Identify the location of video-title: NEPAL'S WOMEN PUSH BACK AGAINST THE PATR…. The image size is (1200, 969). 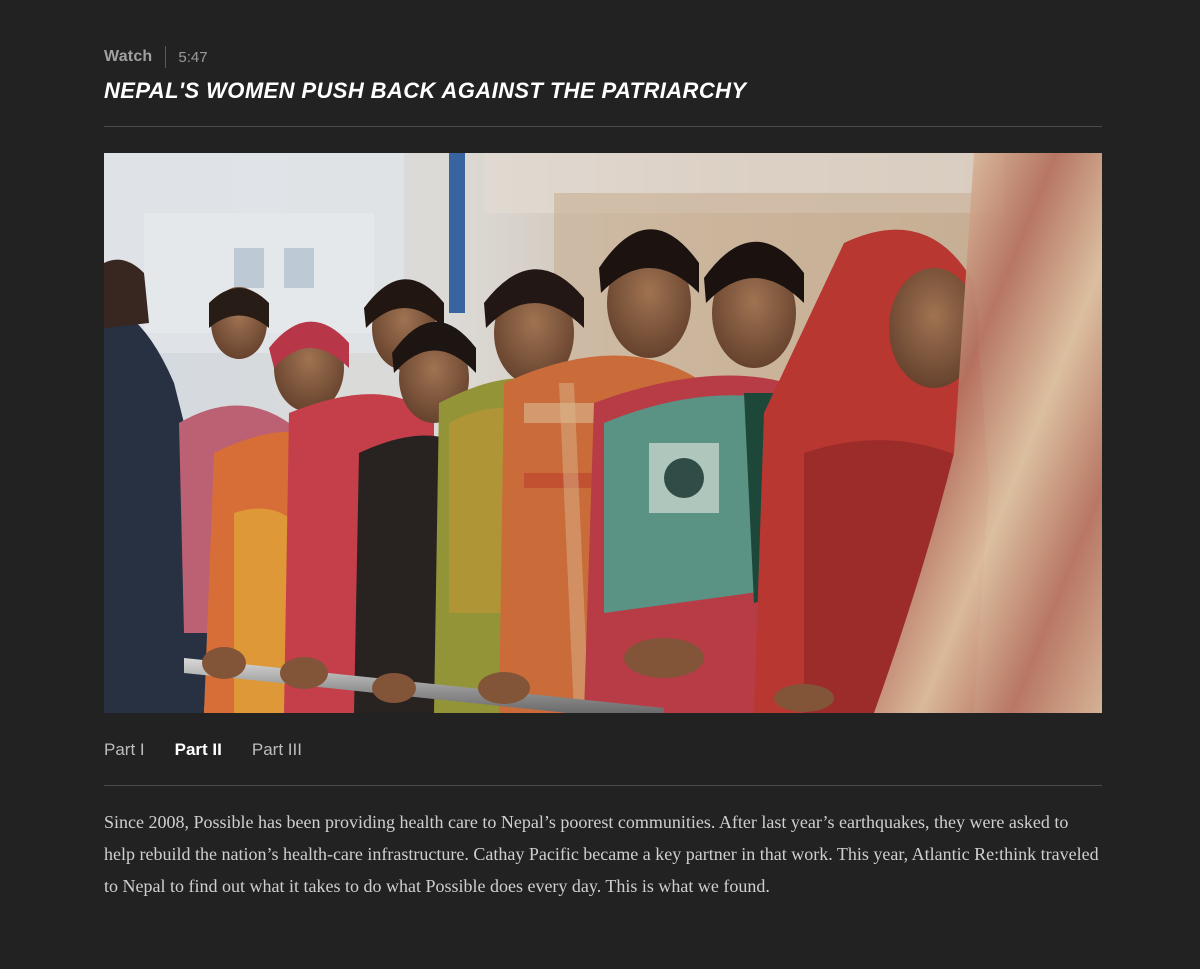
(425, 90).